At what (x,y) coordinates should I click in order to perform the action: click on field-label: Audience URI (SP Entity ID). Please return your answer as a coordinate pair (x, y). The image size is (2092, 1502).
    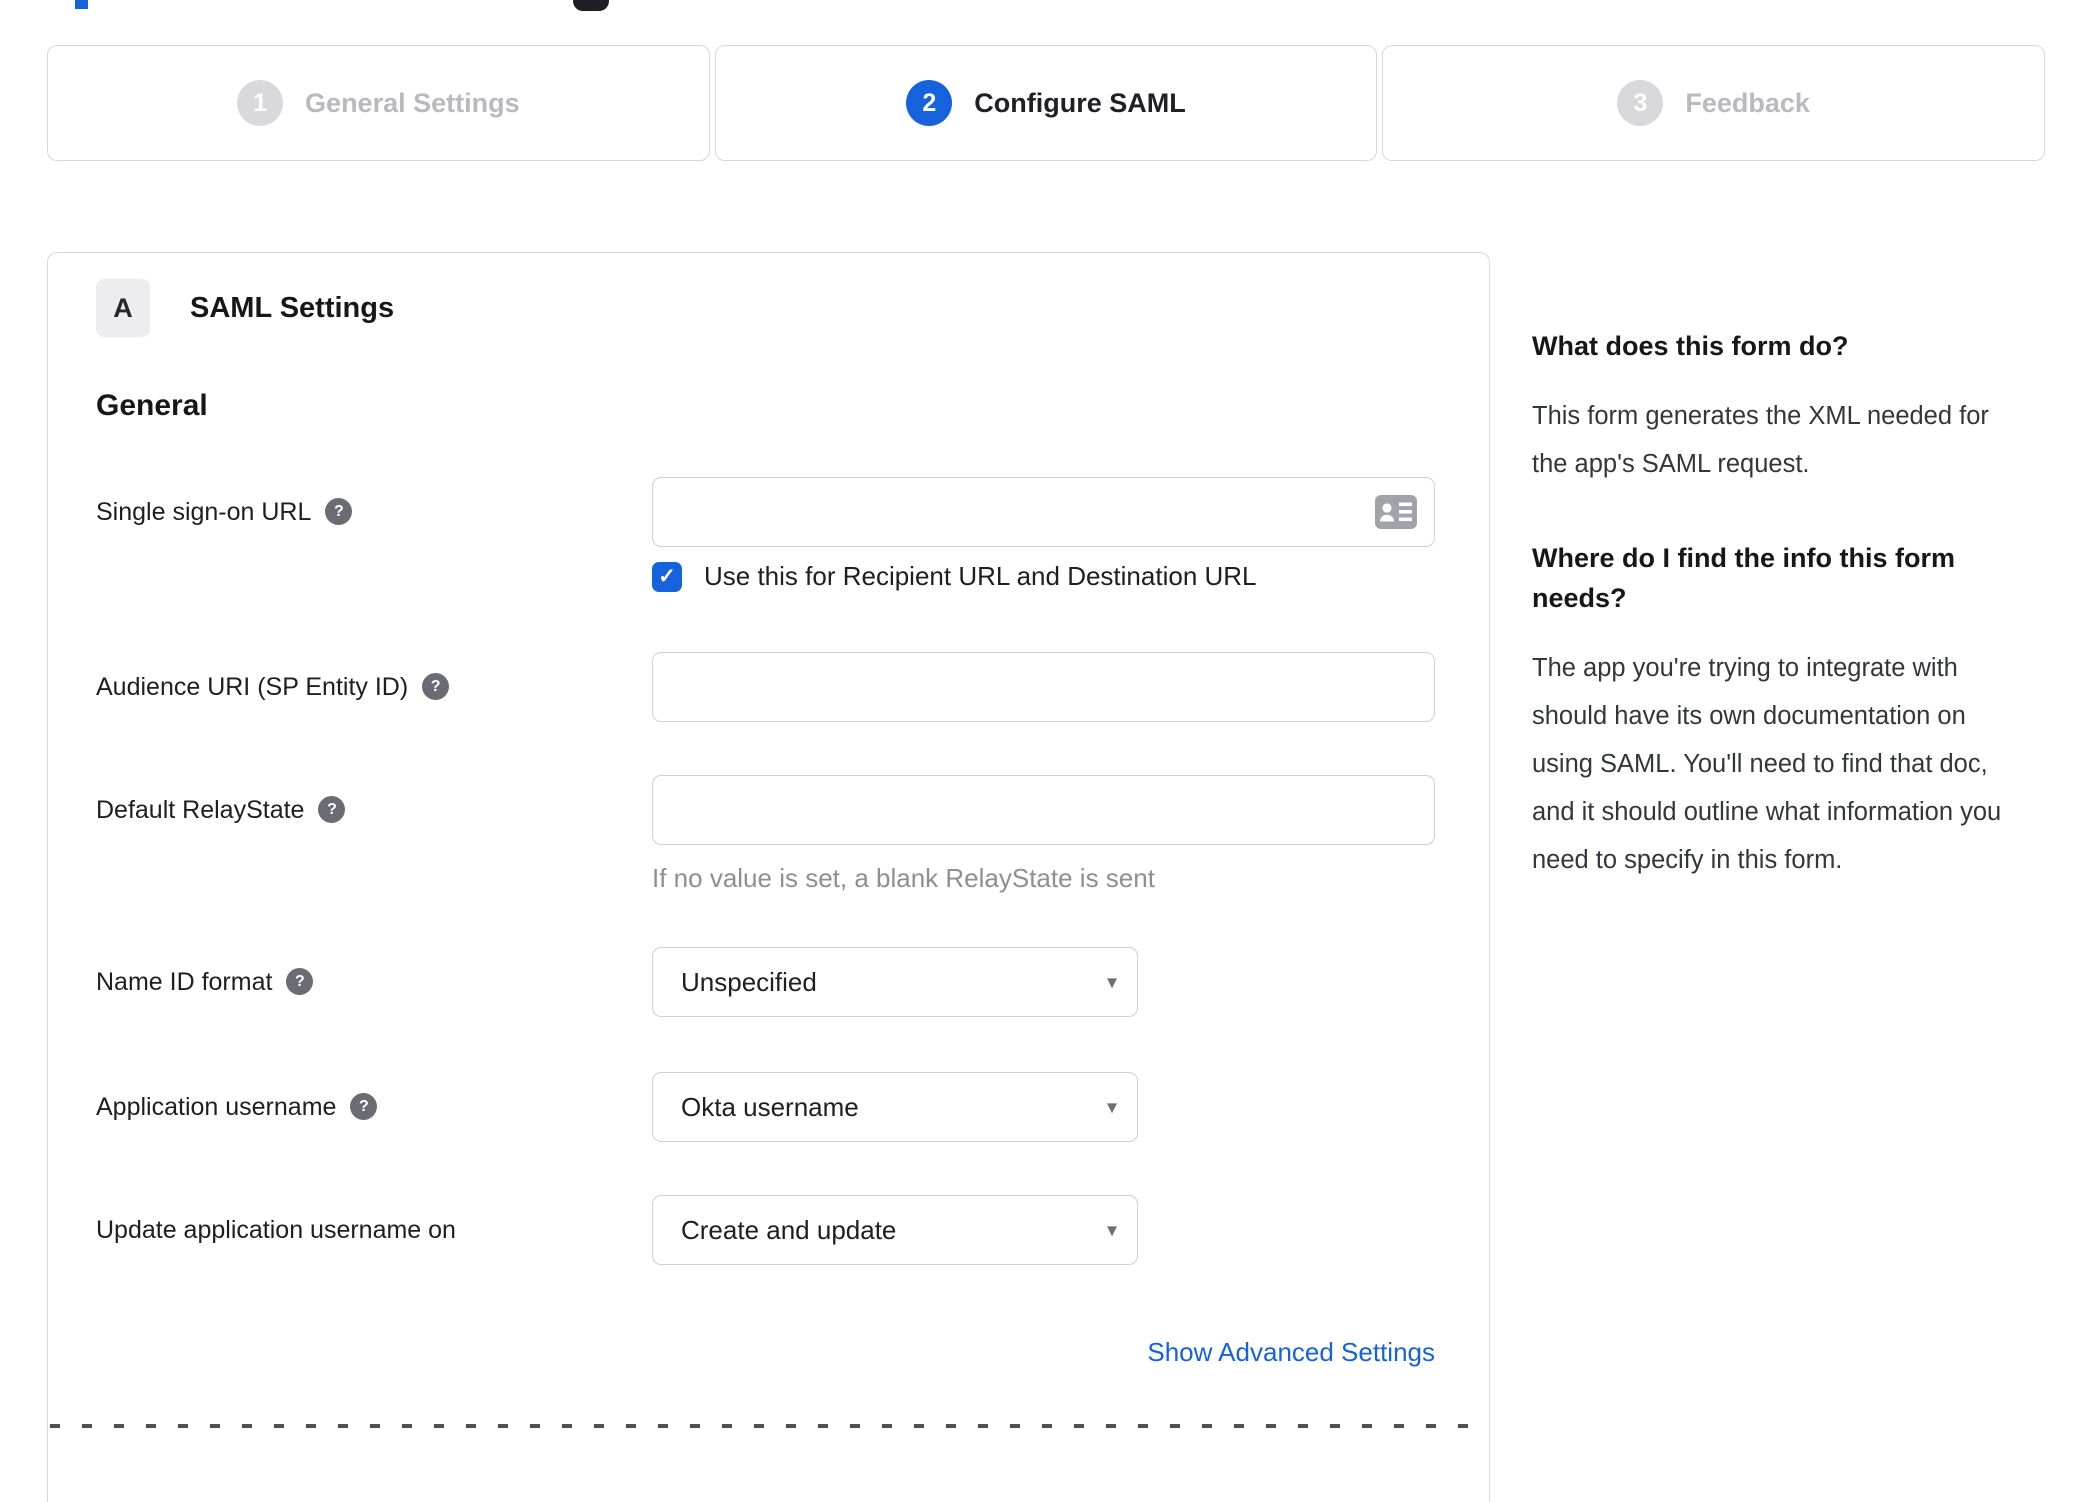
    Looking at the image, I should click on (252, 687).